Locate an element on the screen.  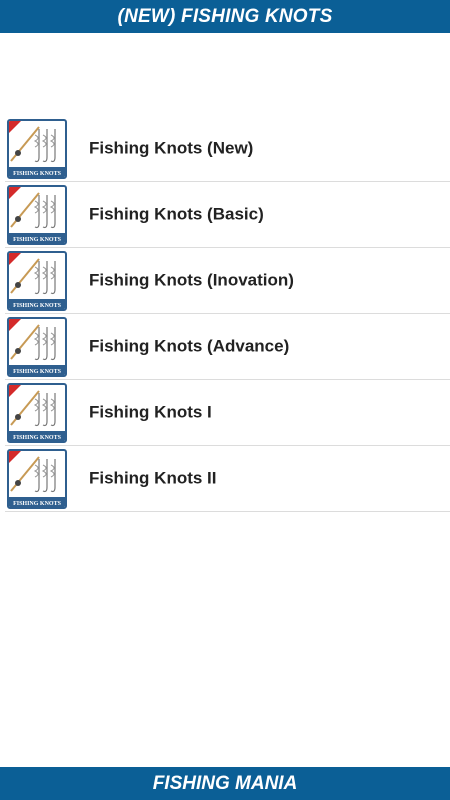
list-item-label: Fishing Knots I is located at coordinates (150, 412).